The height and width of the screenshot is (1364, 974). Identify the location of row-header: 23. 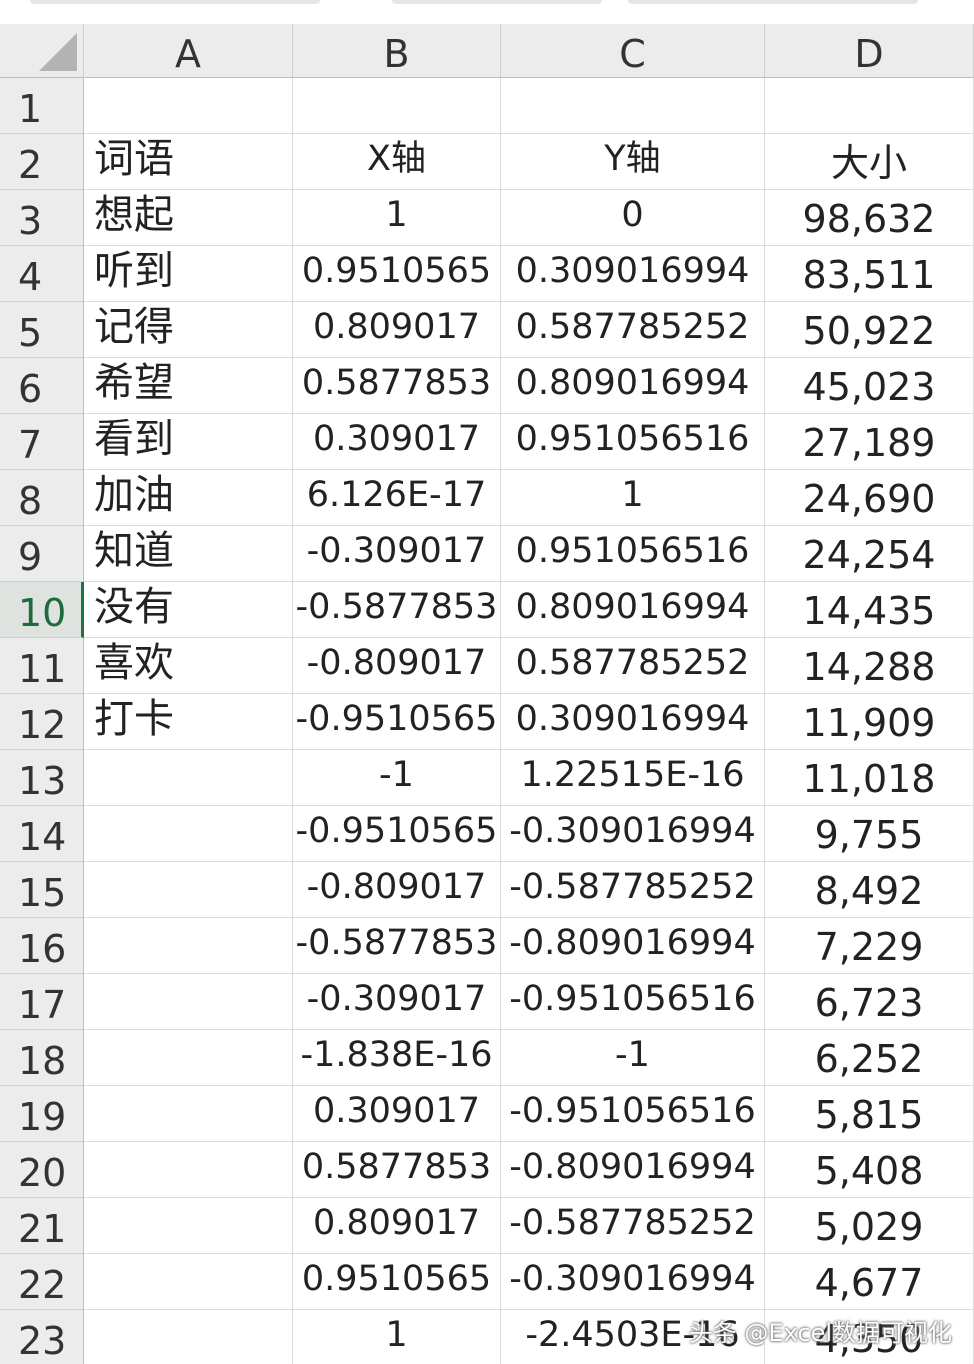
(42, 1337).